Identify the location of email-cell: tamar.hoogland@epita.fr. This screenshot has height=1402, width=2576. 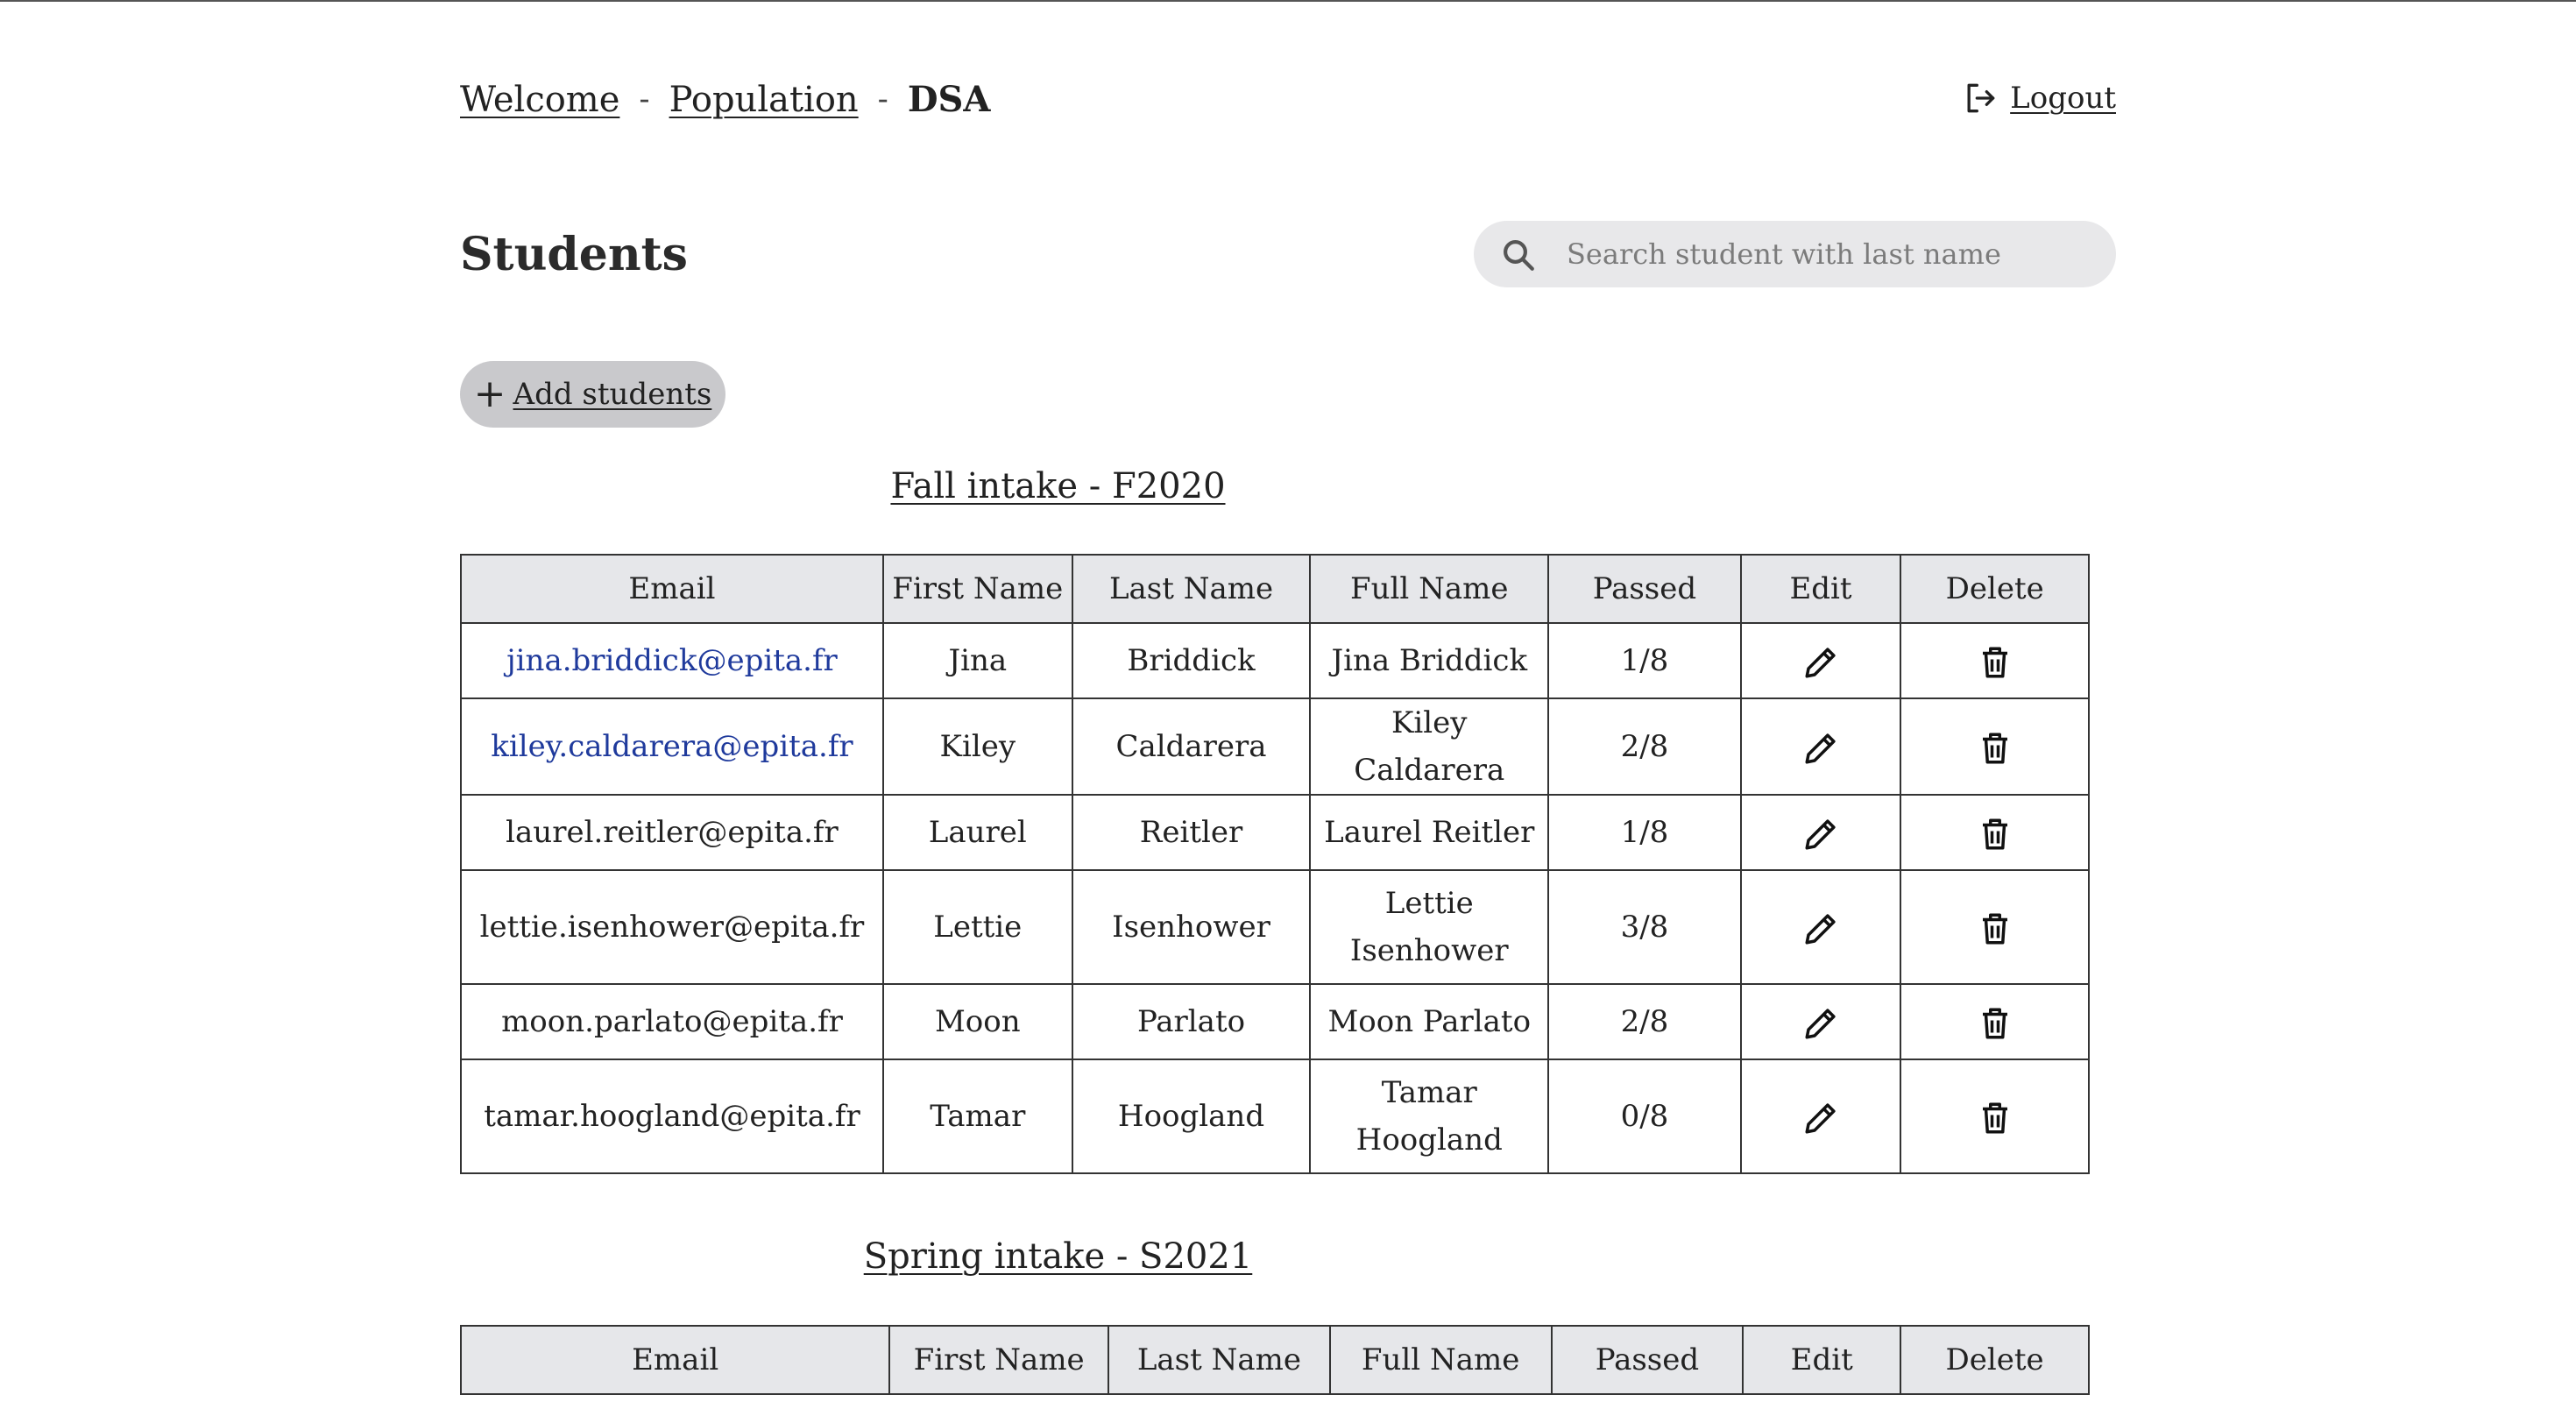
(672, 1117).